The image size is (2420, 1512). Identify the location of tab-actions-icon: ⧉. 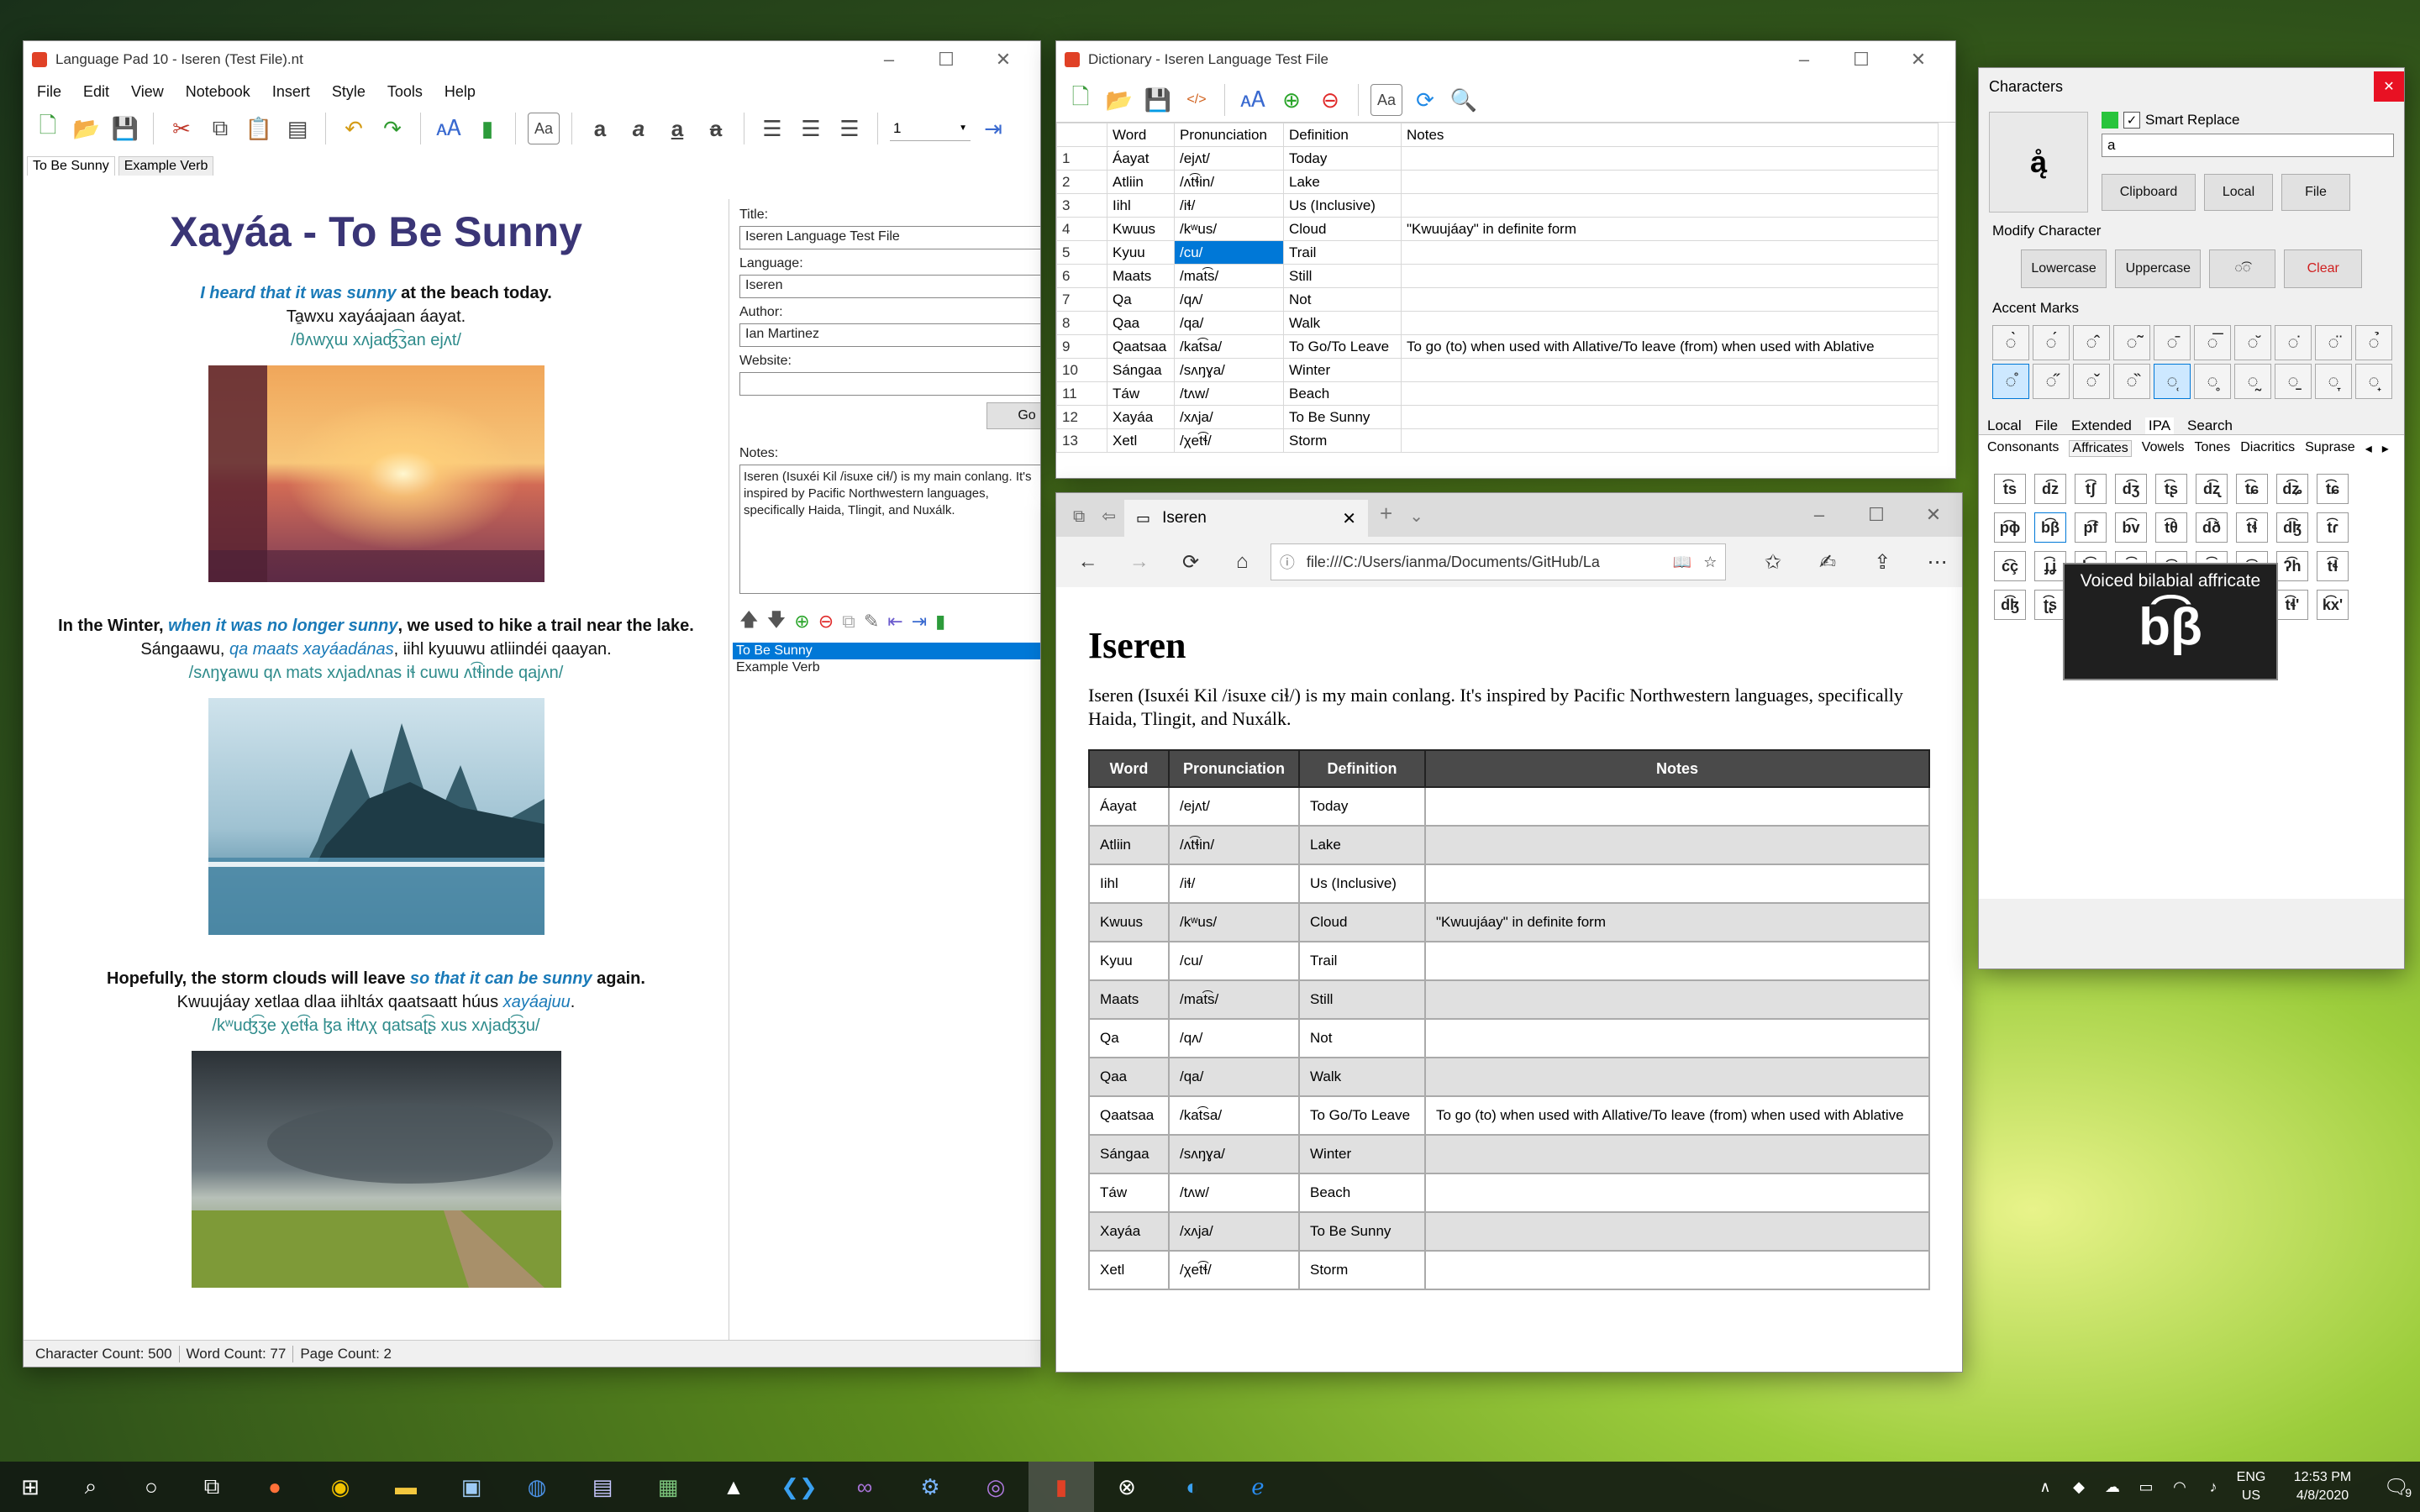
(1079, 522).